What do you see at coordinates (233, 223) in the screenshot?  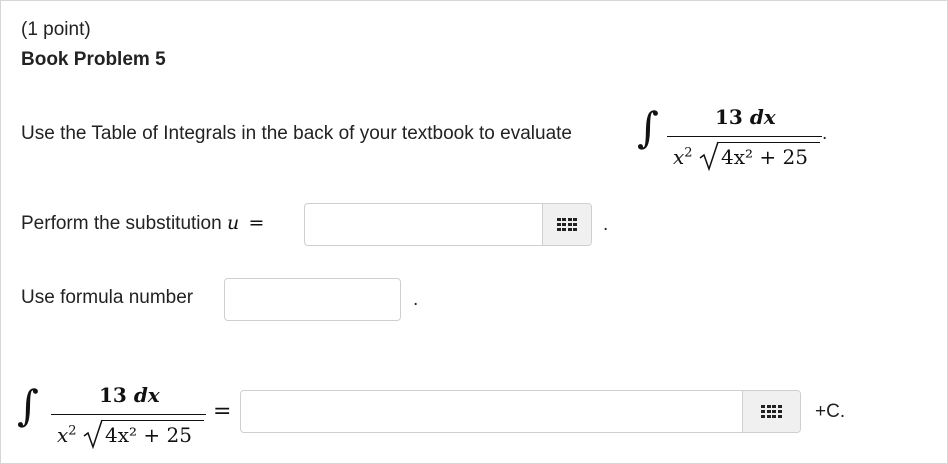 I see `substitution-variable: u` at bounding box center [233, 223].